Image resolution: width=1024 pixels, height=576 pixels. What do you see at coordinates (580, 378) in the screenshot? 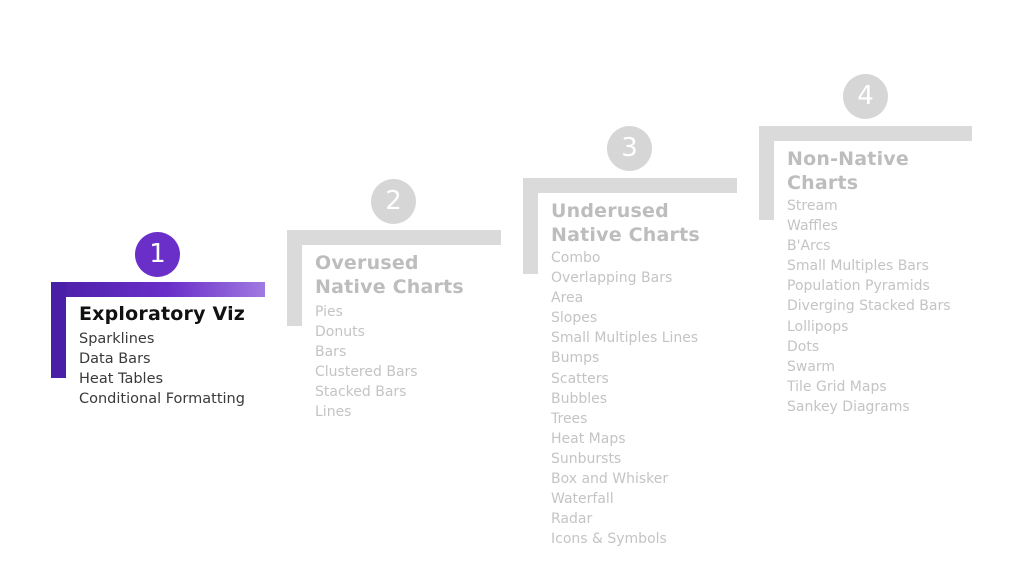
I see `list-item: Scatters` at bounding box center [580, 378].